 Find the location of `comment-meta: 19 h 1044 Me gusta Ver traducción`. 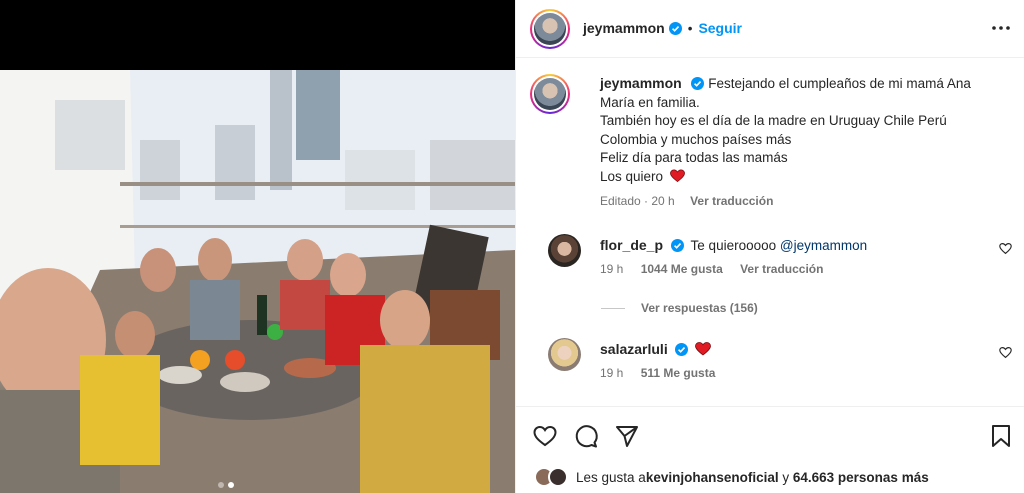

comment-meta: 19 h 1044 Me gusta Ver traducción is located at coordinates (718, 269).